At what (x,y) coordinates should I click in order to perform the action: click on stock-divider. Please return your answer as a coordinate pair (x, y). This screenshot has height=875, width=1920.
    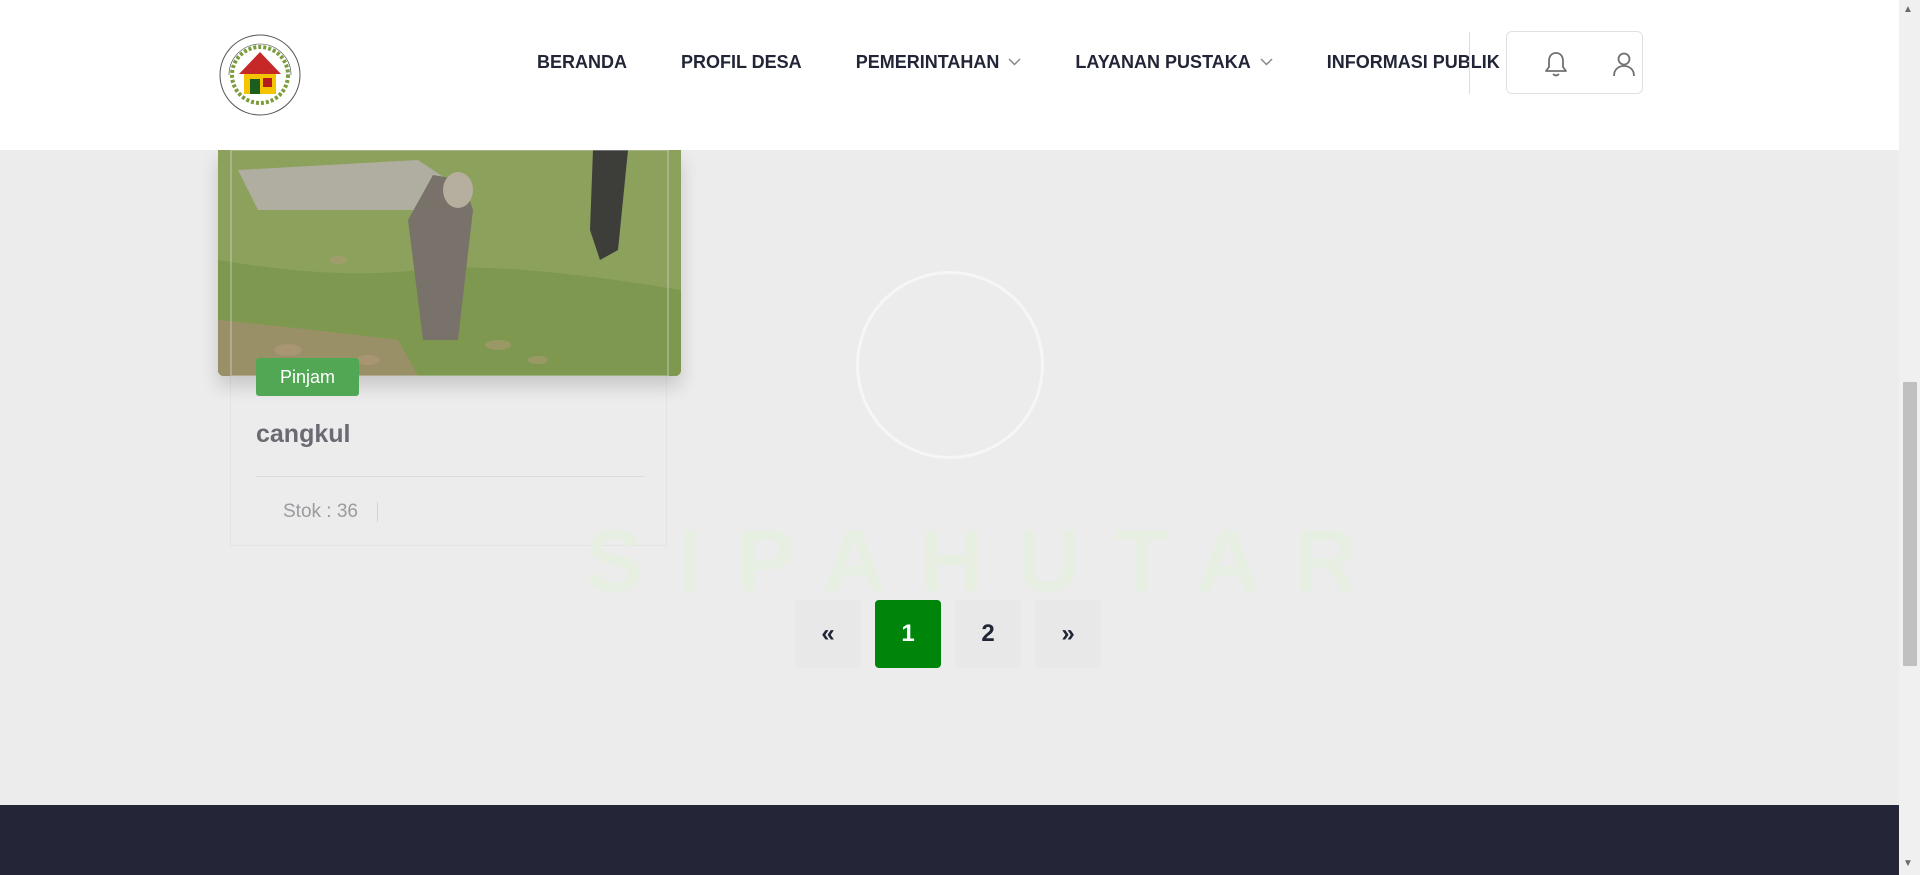
    Looking at the image, I should click on (377, 512).